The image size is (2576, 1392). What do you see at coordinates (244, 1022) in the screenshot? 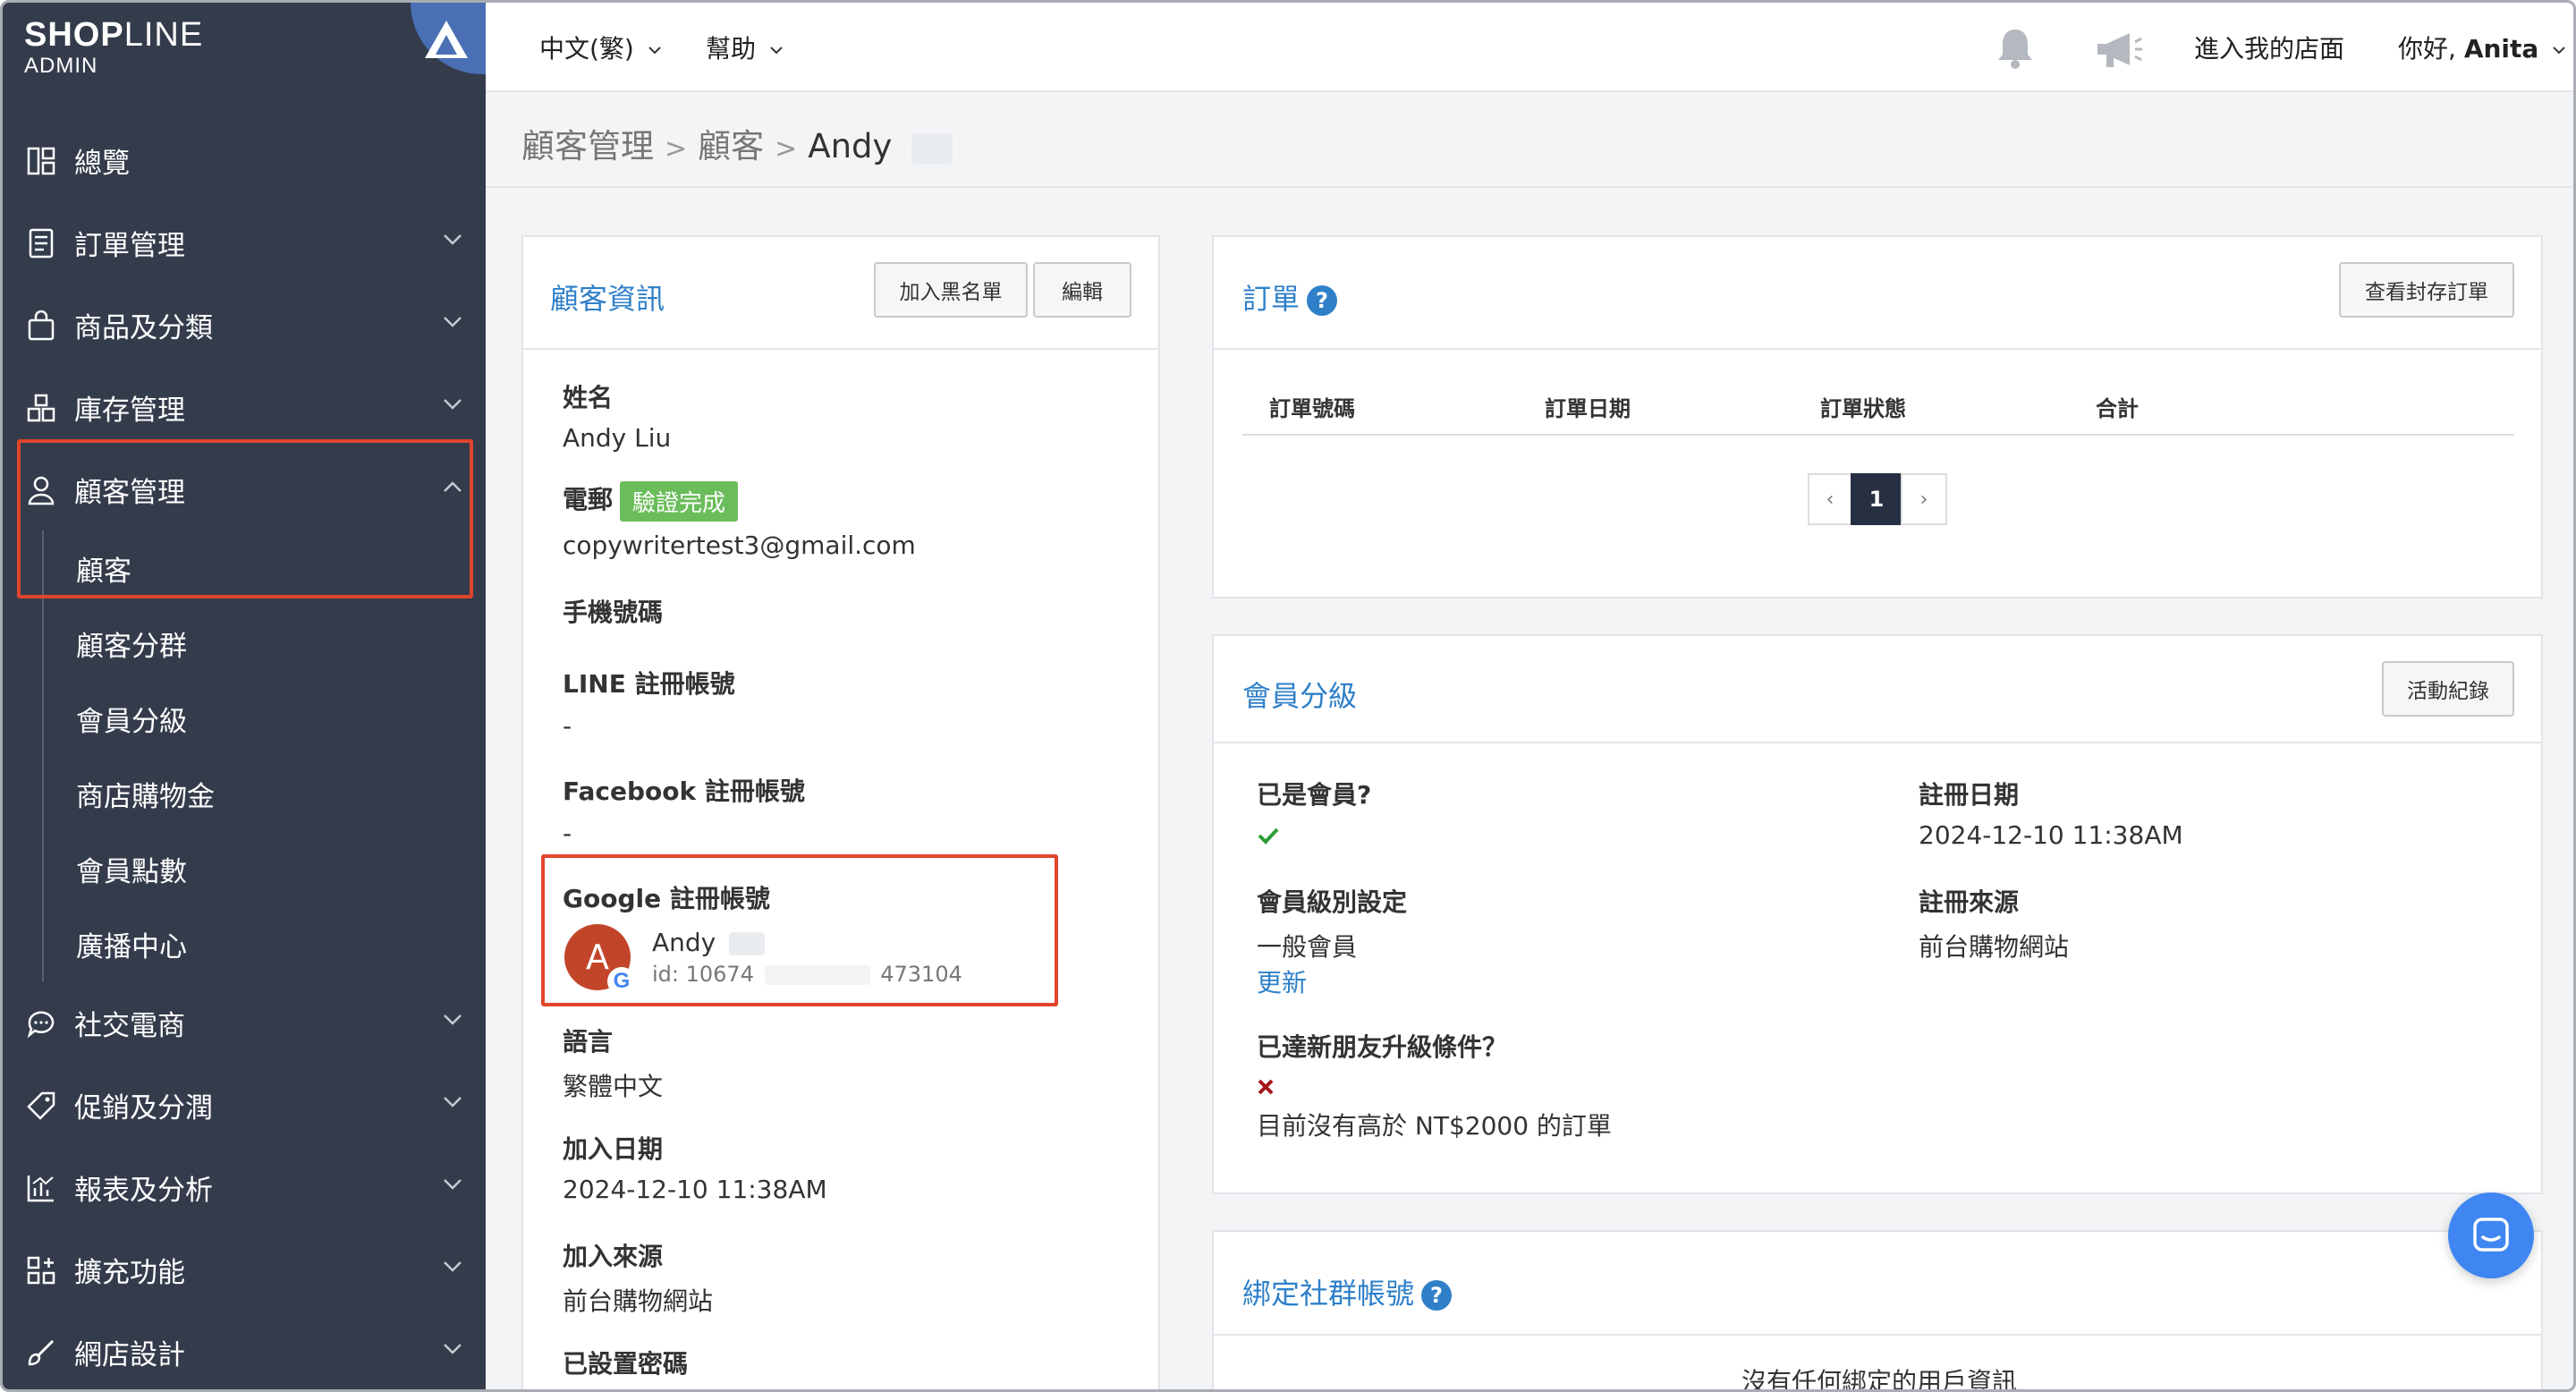
I see `sidebar-item-social-commerce: 社交電商` at bounding box center [244, 1022].